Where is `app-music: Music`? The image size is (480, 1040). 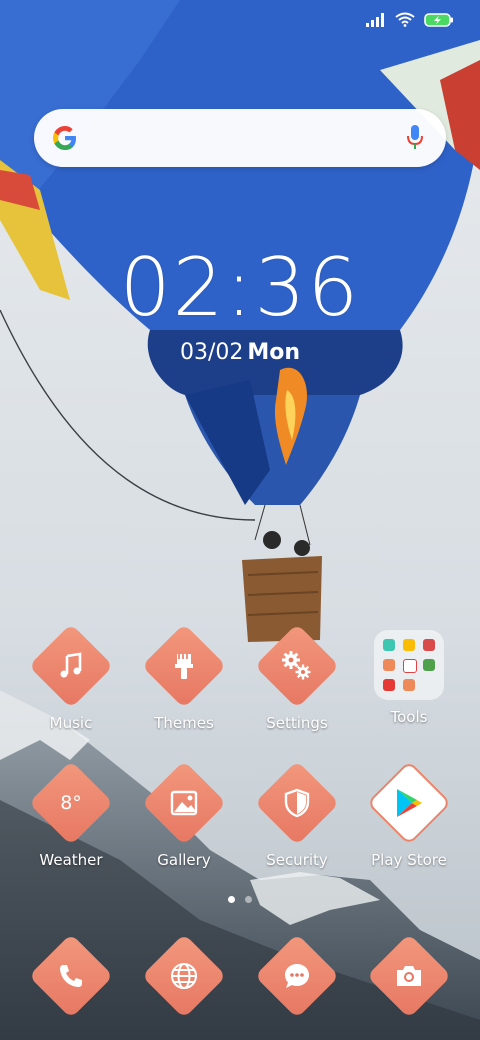
app-music: Music is located at coordinates (71, 677).